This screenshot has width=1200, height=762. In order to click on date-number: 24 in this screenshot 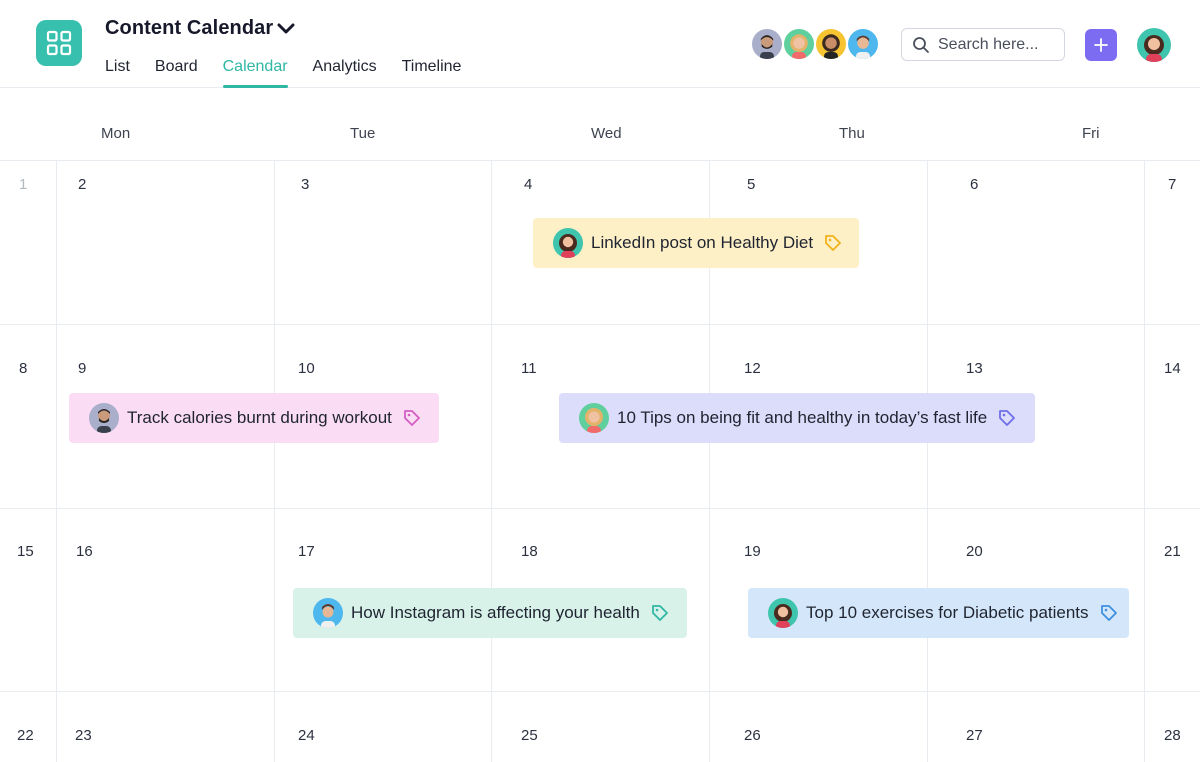, I will do `click(306, 735)`.